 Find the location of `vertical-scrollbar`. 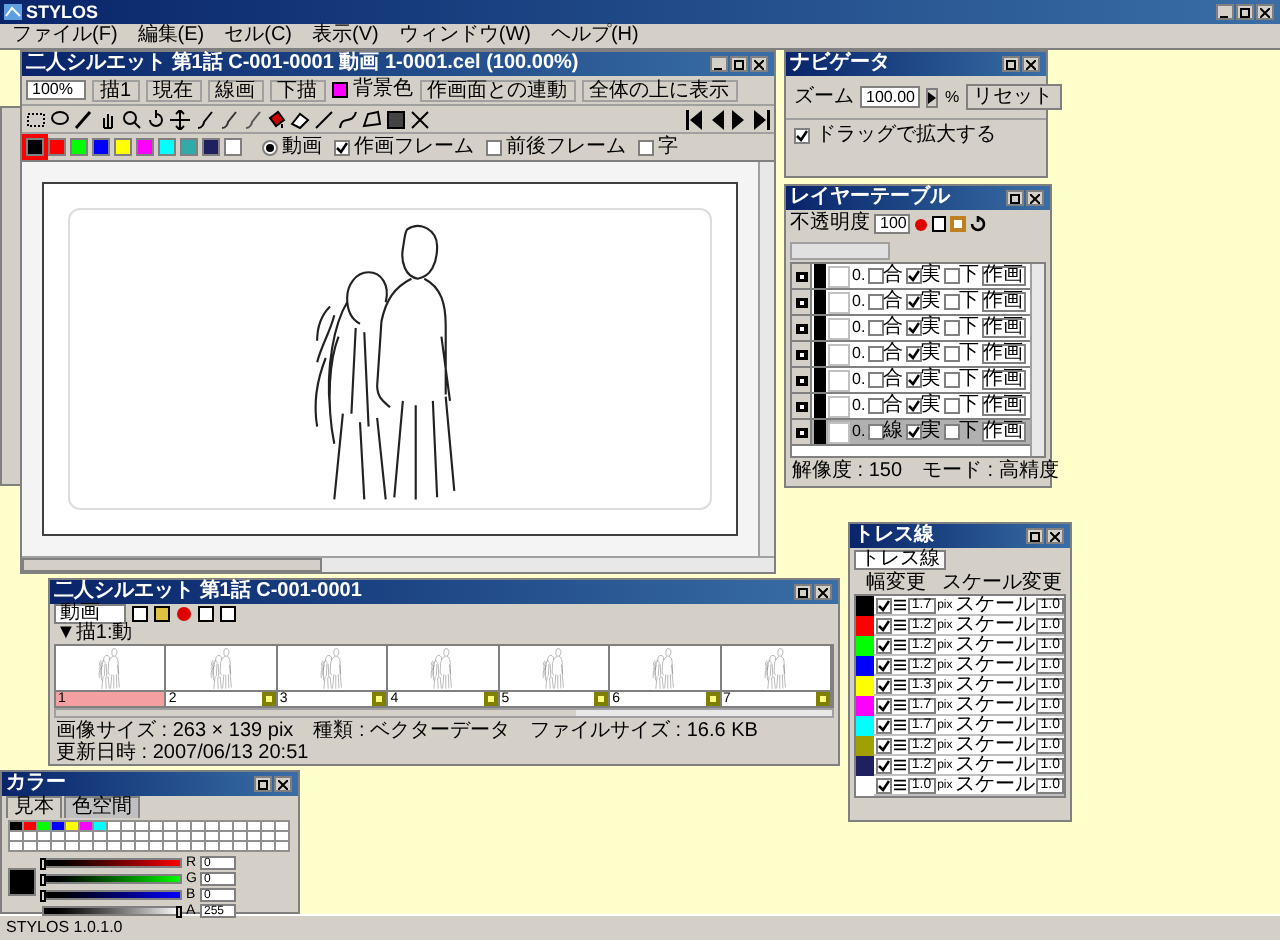

vertical-scrollbar is located at coordinates (766, 359).